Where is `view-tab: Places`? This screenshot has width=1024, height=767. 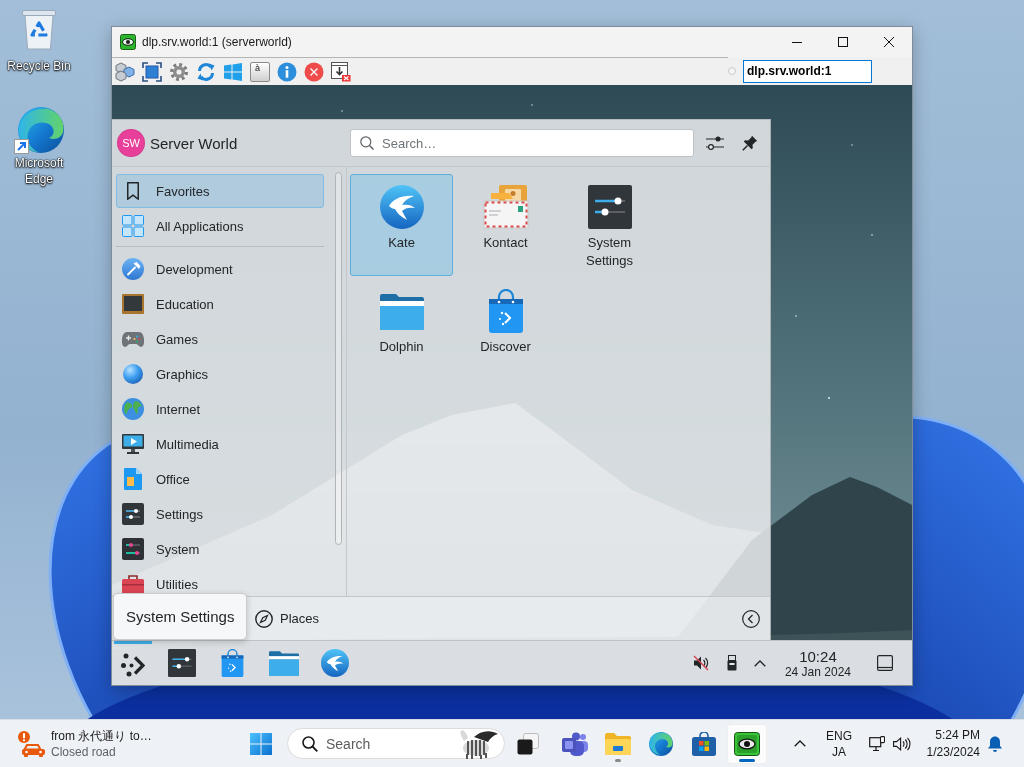 view-tab: Places is located at coordinates (288, 618).